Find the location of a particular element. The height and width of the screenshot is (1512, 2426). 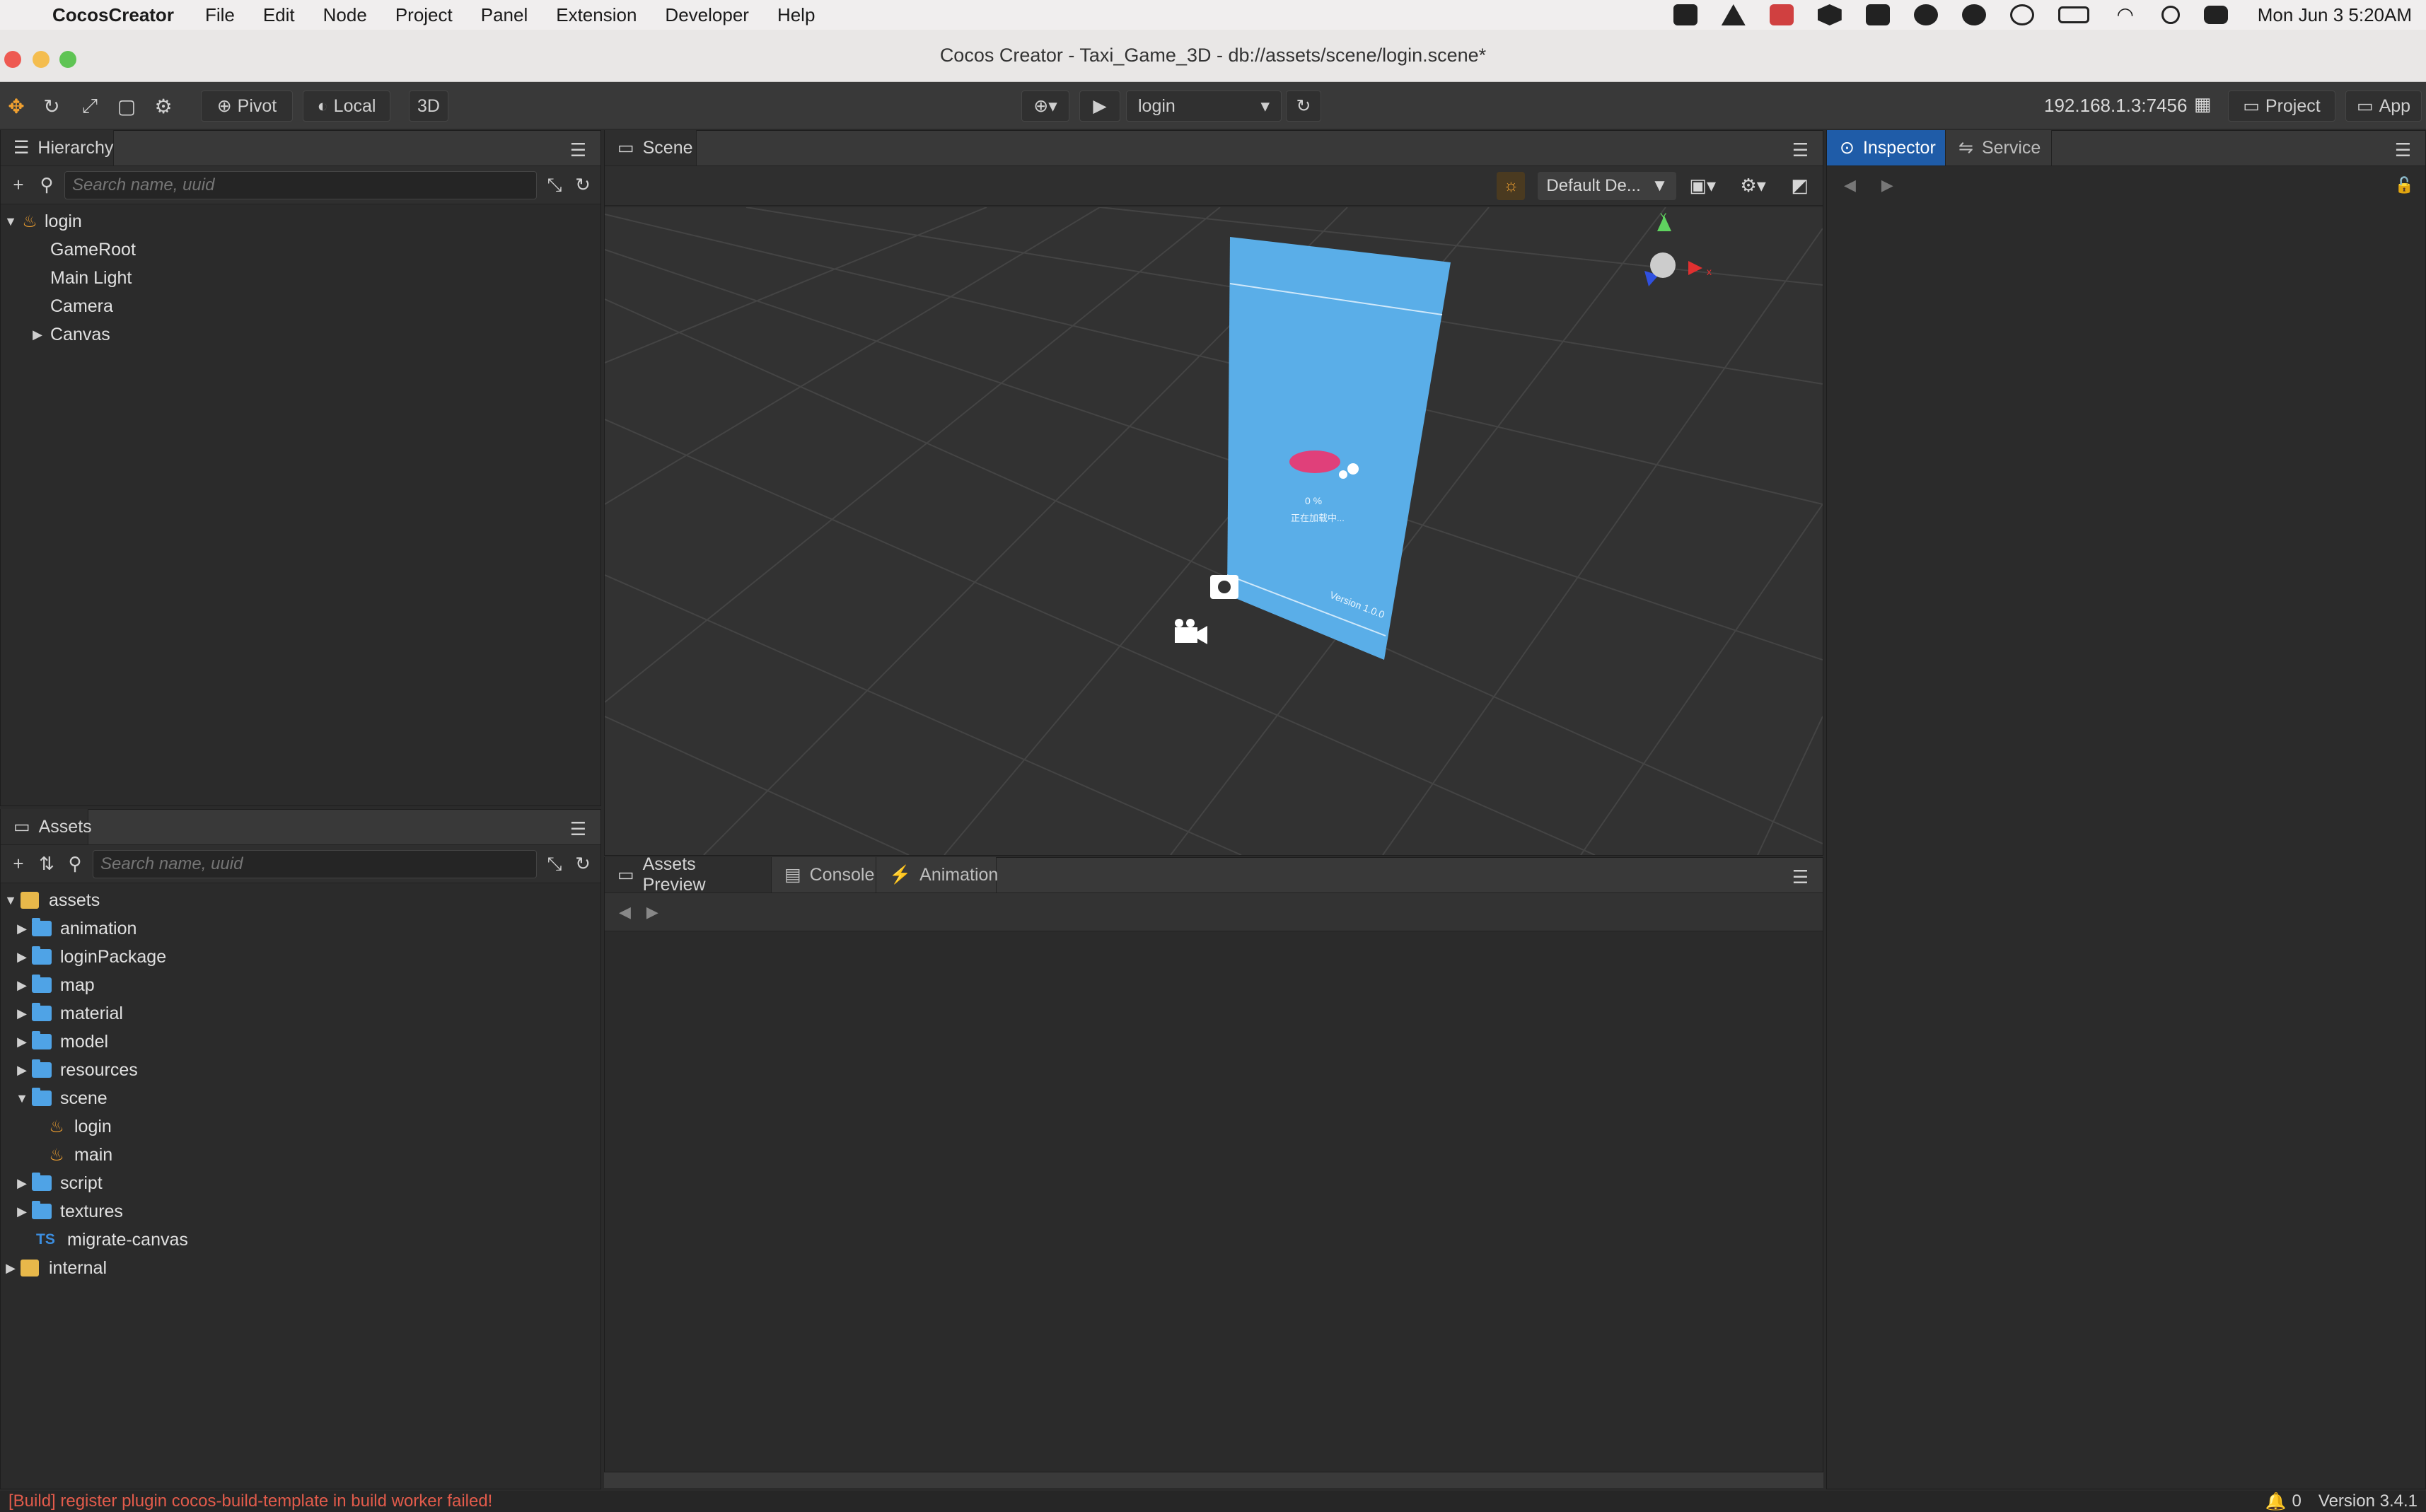

battery-icon is located at coordinates (2073, 14).